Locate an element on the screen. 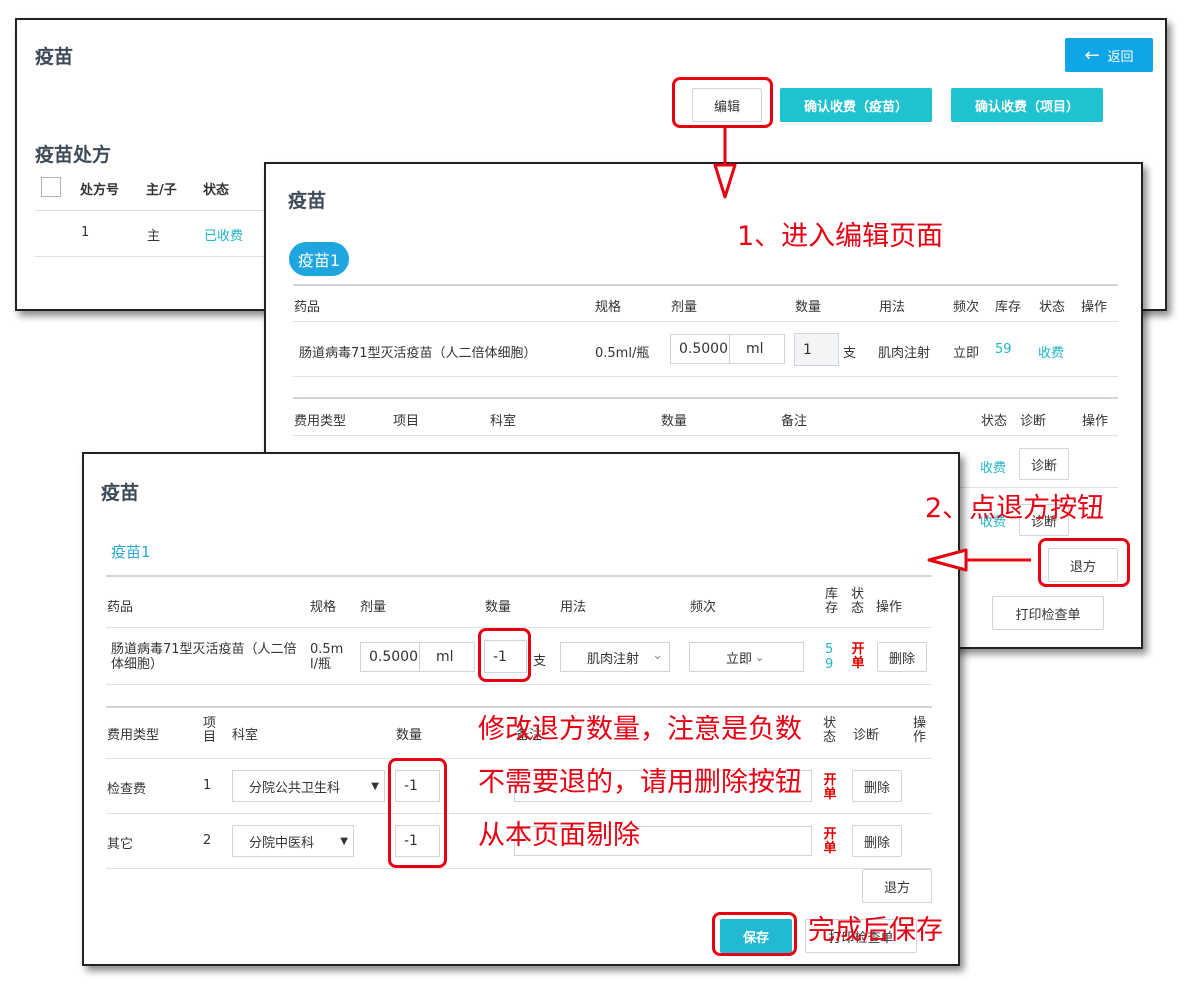 Image resolution: width=1185 pixels, height=987 pixels. annotation-note1: 修改退方数量，注意是负数 is located at coordinates (640, 729).